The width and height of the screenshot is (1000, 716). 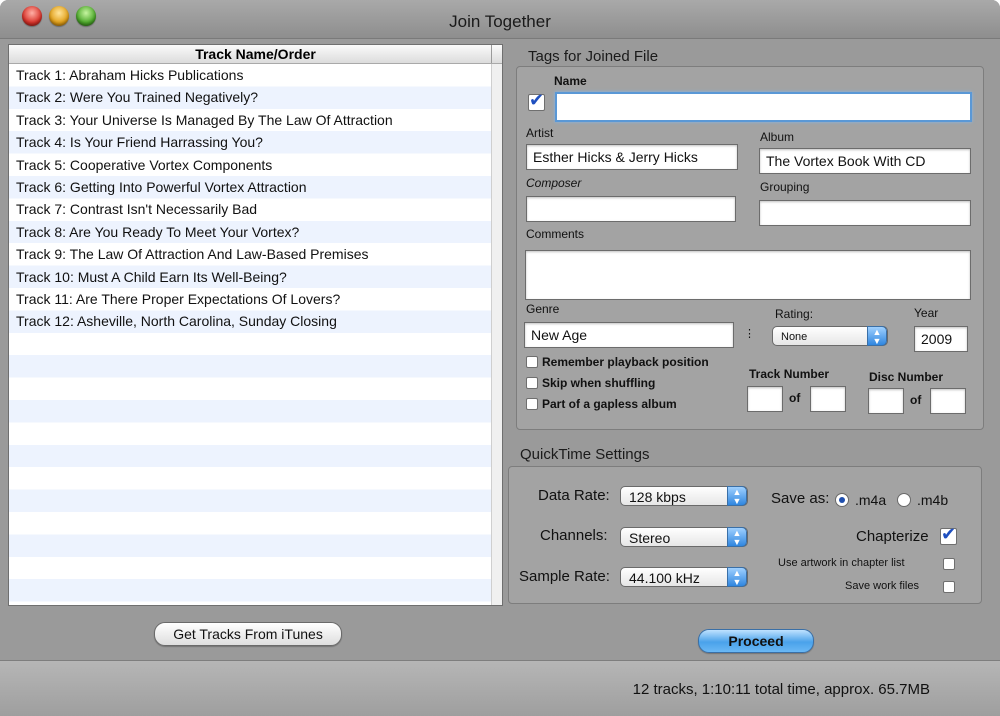 I want to click on album-label: Album, so click(x=777, y=137).